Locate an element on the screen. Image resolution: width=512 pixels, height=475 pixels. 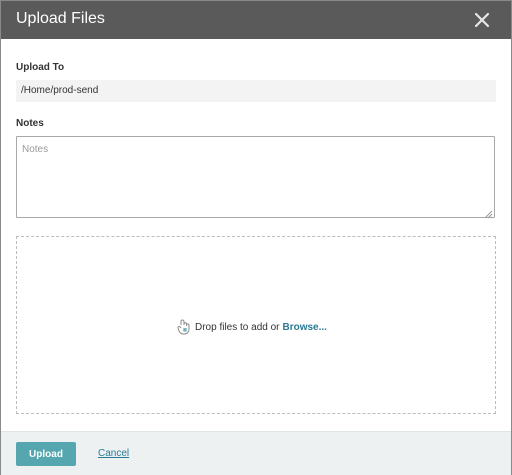
close-icon is located at coordinates (482, 20).